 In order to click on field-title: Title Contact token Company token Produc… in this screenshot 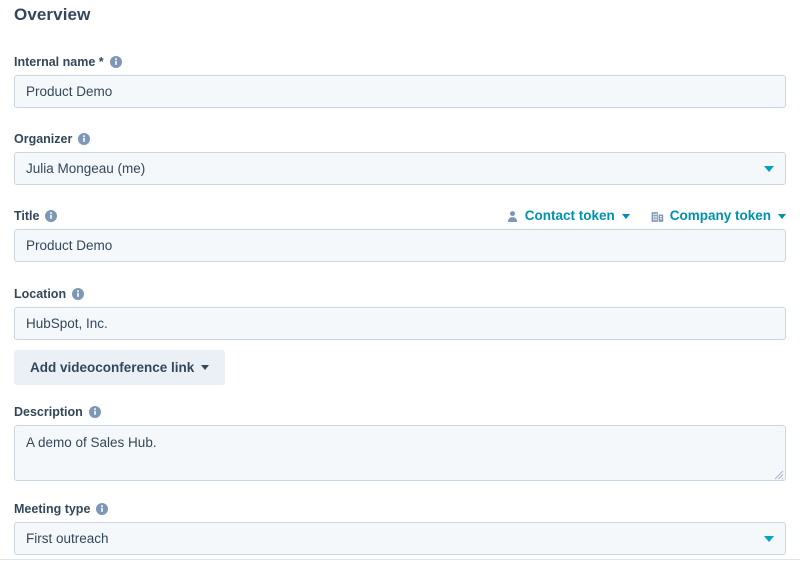, I will do `click(400, 235)`.